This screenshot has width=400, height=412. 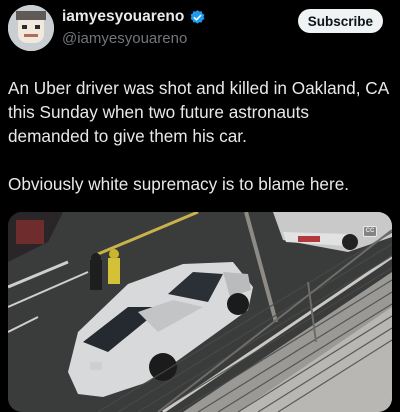 I want to click on subscribe-button: Subscribe, so click(x=340, y=21).